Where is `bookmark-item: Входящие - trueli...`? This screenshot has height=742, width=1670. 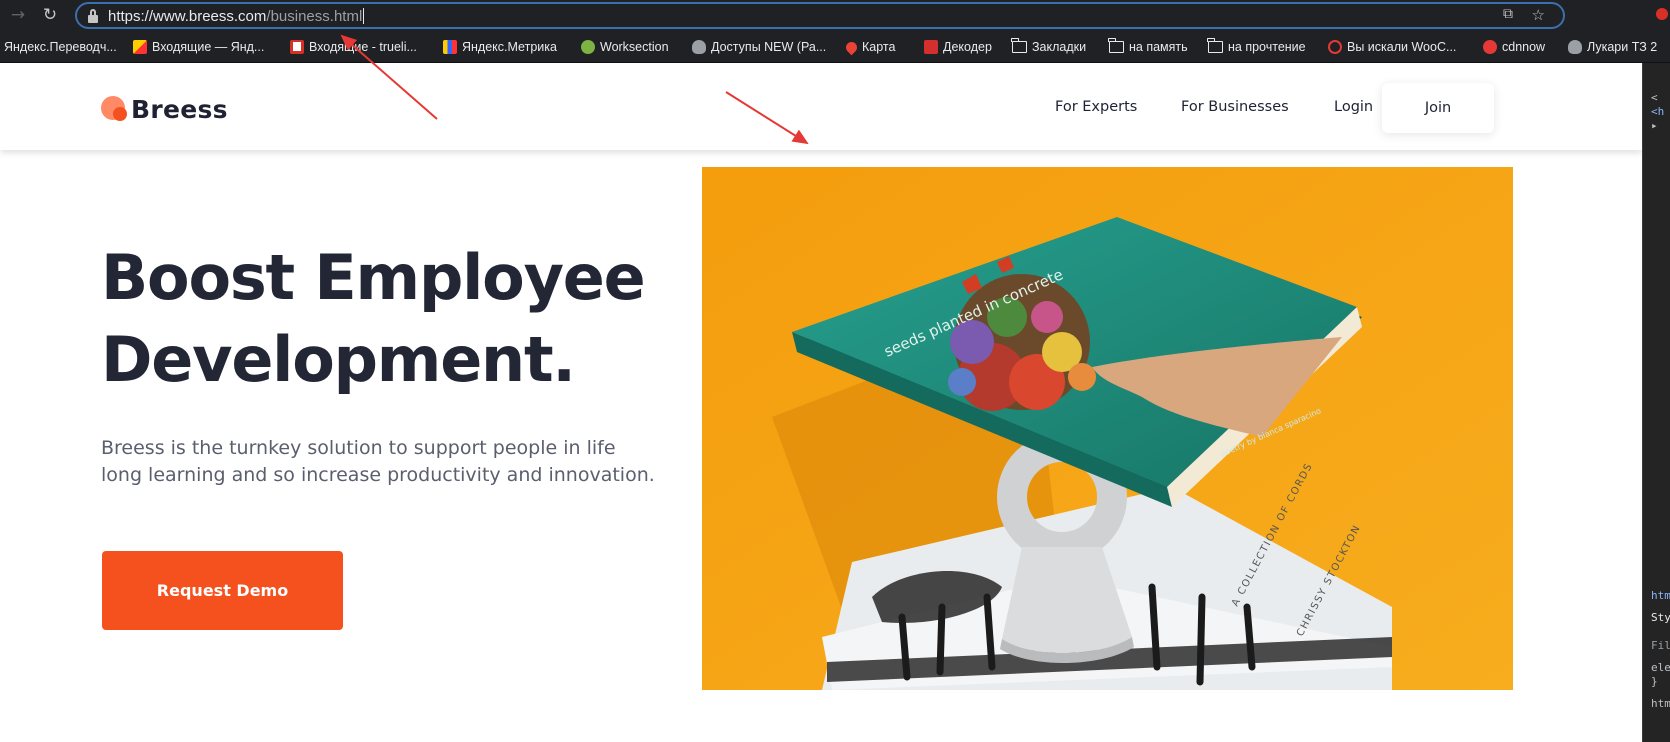 bookmark-item: Входящие - trueli... is located at coordinates (353, 47).